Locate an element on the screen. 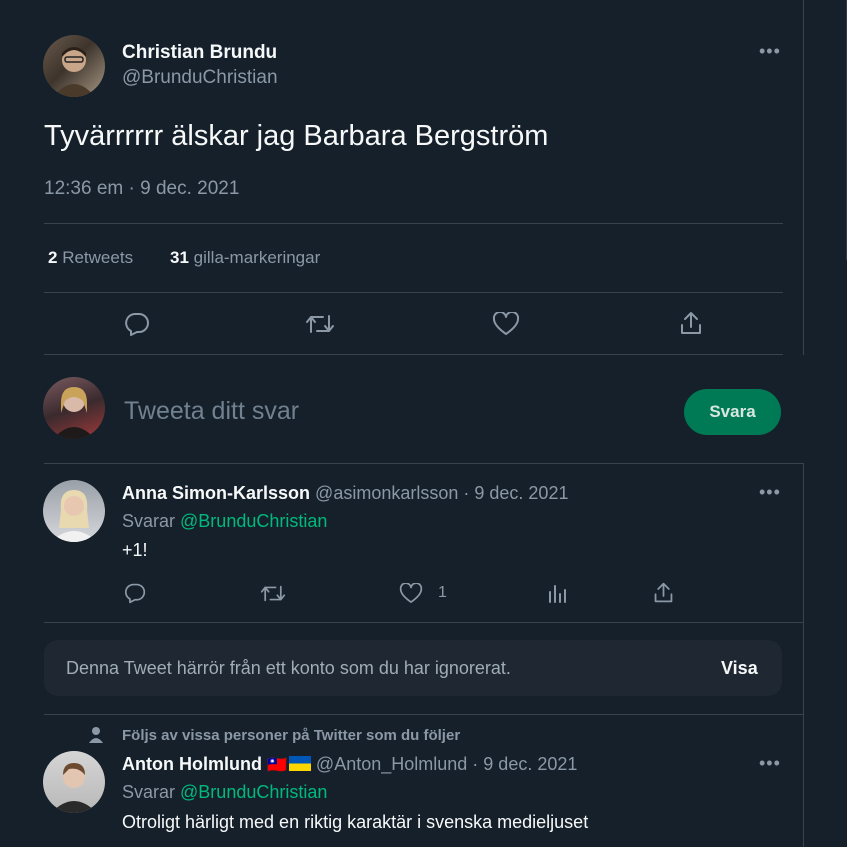 The height and width of the screenshot is (847, 847). retweets-stat: 2 Retweets is located at coordinates (90, 258).